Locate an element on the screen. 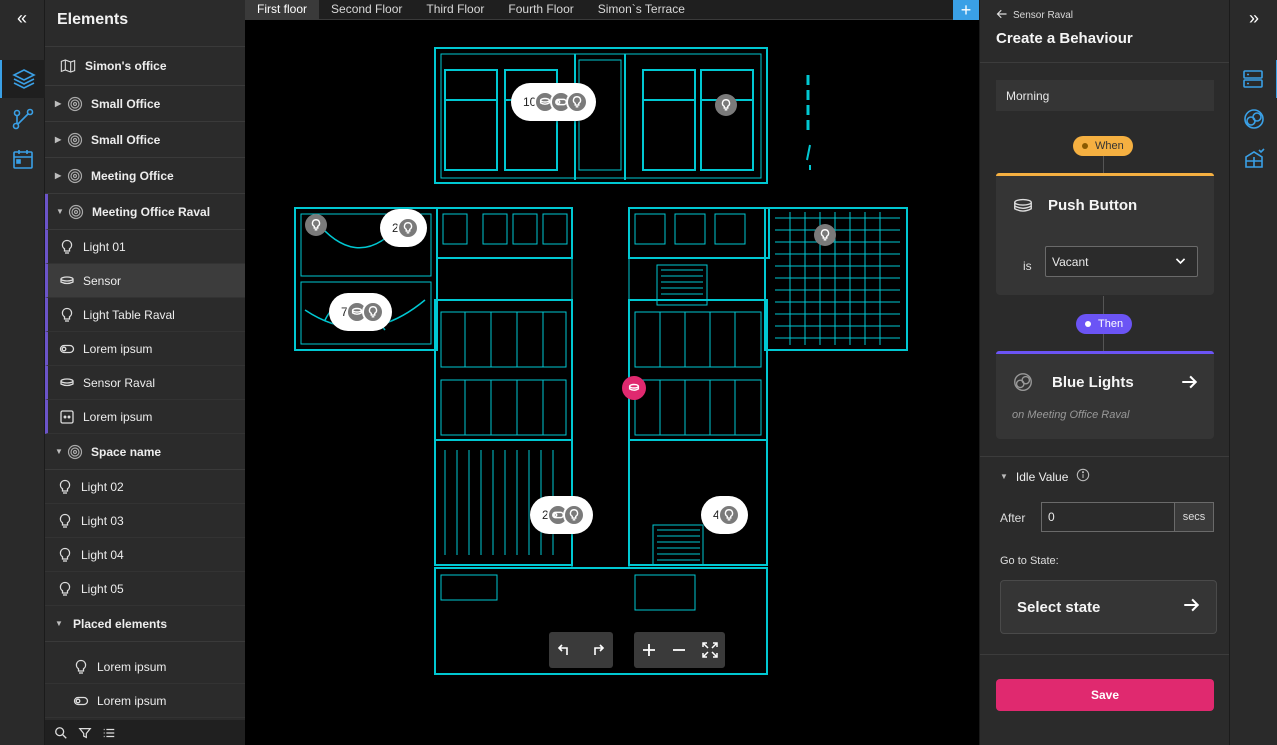 This screenshot has height=745, width=1277. then-label: Then is located at coordinates (1111, 324).